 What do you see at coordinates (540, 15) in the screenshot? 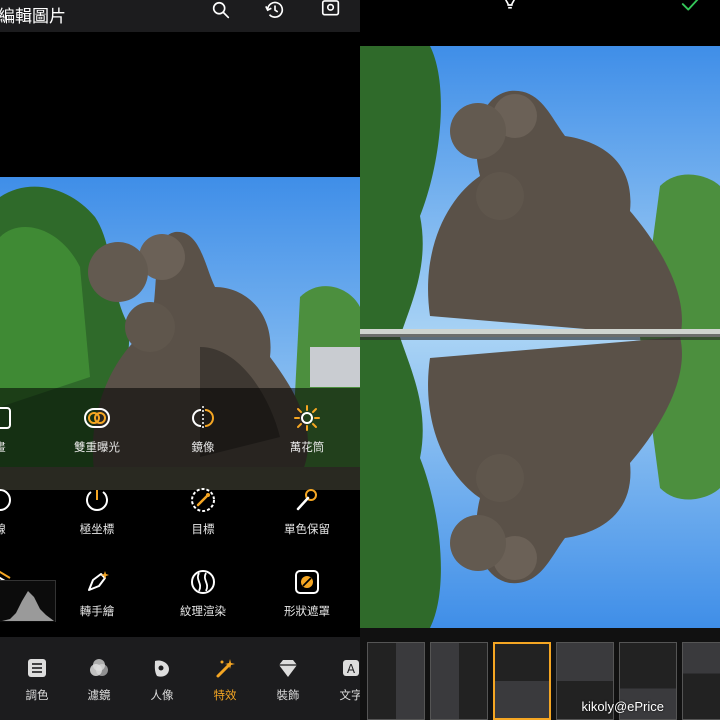
I see `mirror-top-bar` at bounding box center [540, 15].